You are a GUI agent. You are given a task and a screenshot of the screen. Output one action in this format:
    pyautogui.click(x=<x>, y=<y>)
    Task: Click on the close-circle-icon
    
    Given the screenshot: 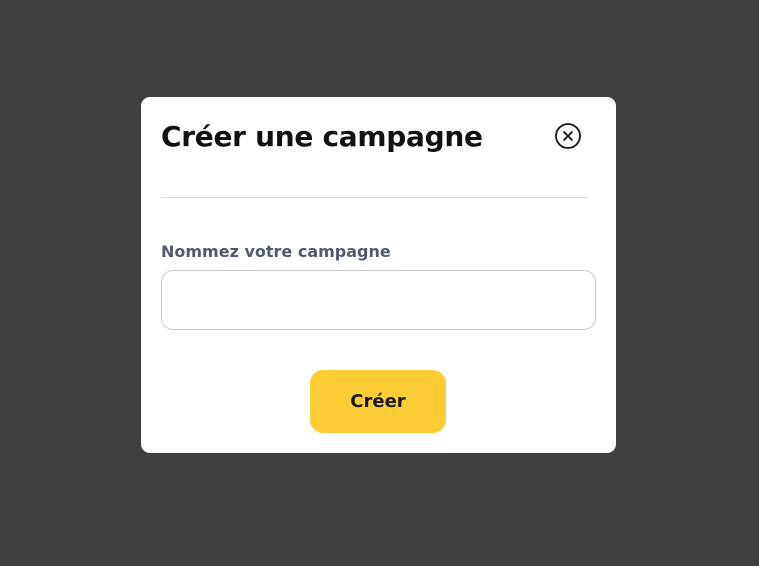 What is the action you would take?
    pyautogui.click(x=568, y=136)
    